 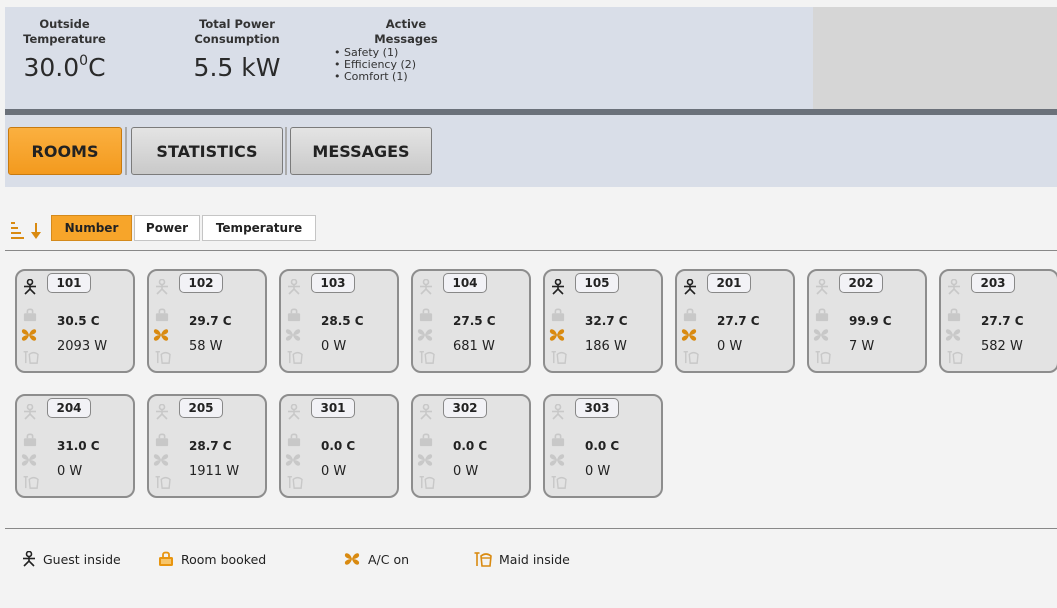 I want to click on legend-guest: Guest inside, so click(x=71, y=559).